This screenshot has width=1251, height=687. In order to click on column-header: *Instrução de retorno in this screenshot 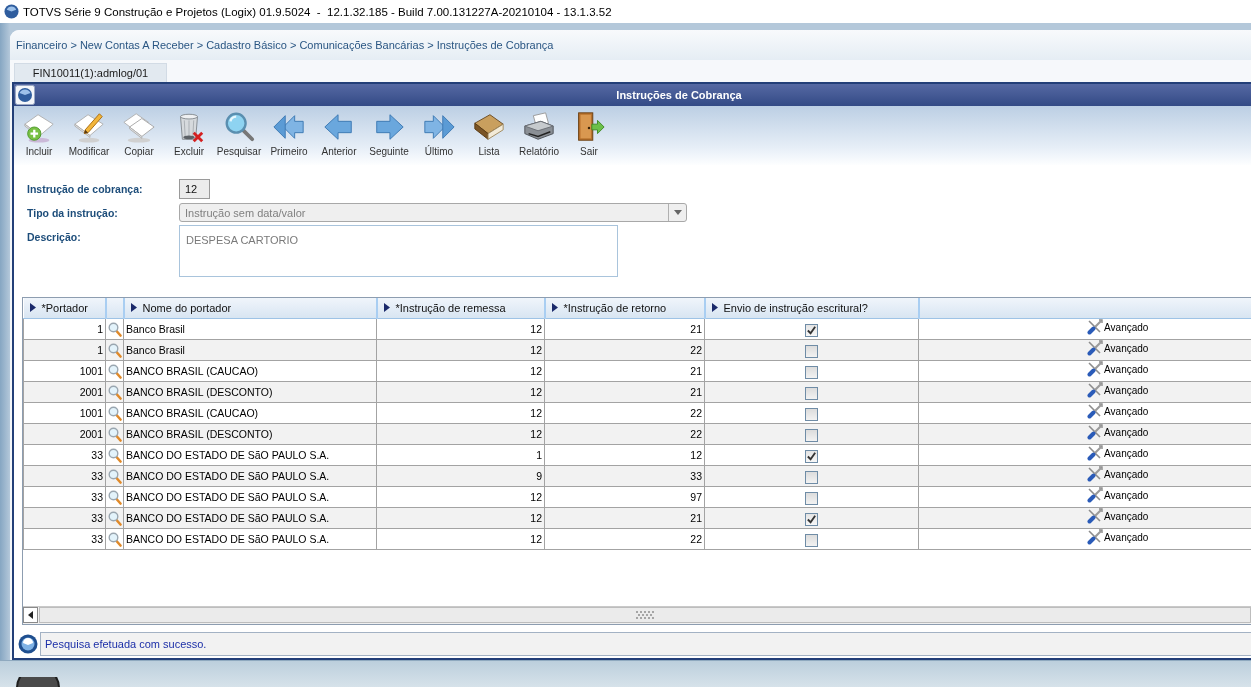, I will do `click(624, 308)`.